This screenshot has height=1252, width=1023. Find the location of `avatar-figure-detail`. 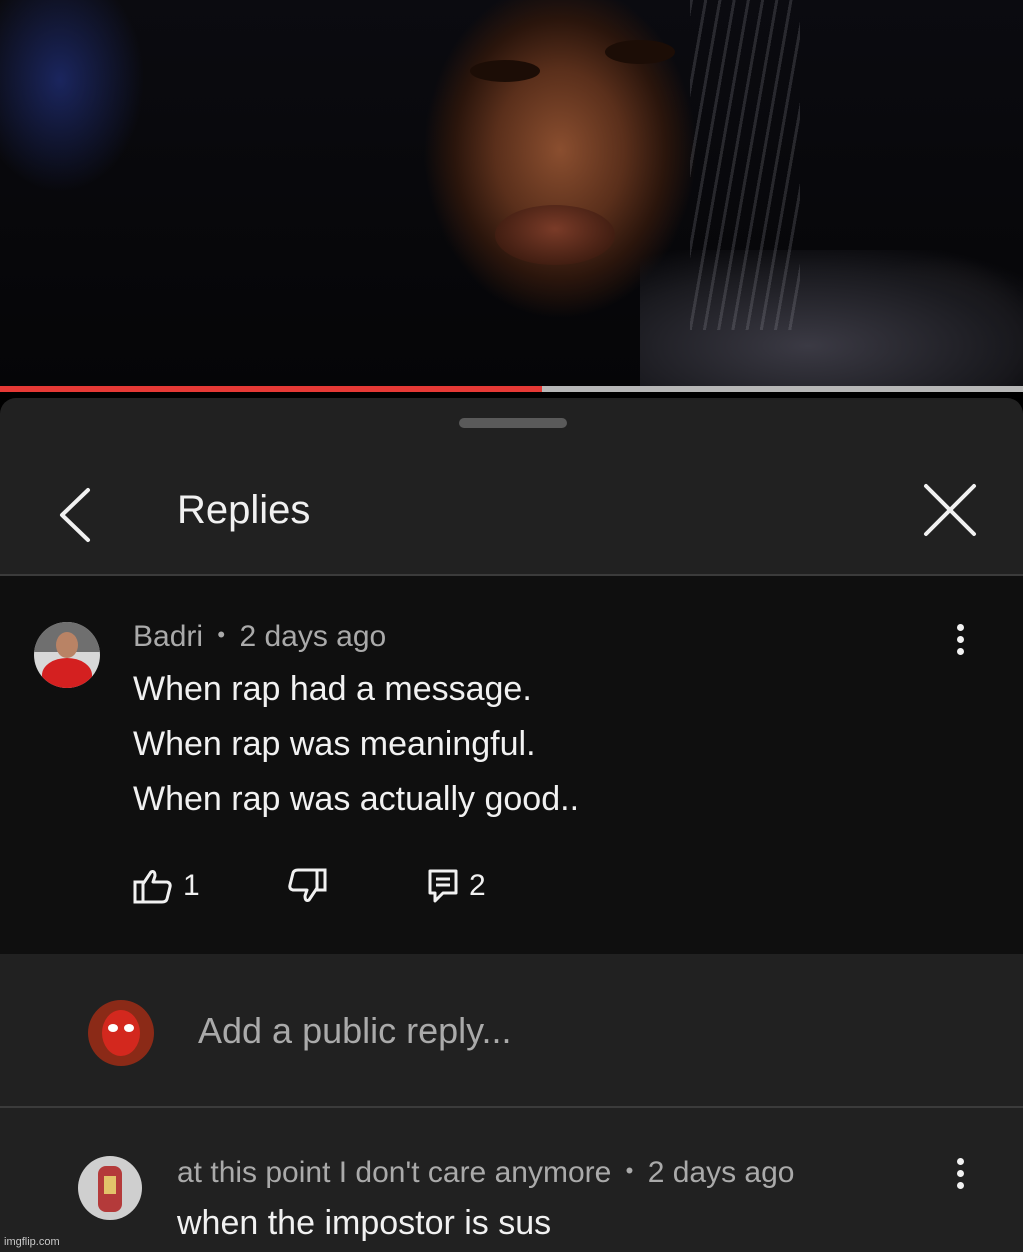

avatar-figure-detail is located at coordinates (110, 1185).